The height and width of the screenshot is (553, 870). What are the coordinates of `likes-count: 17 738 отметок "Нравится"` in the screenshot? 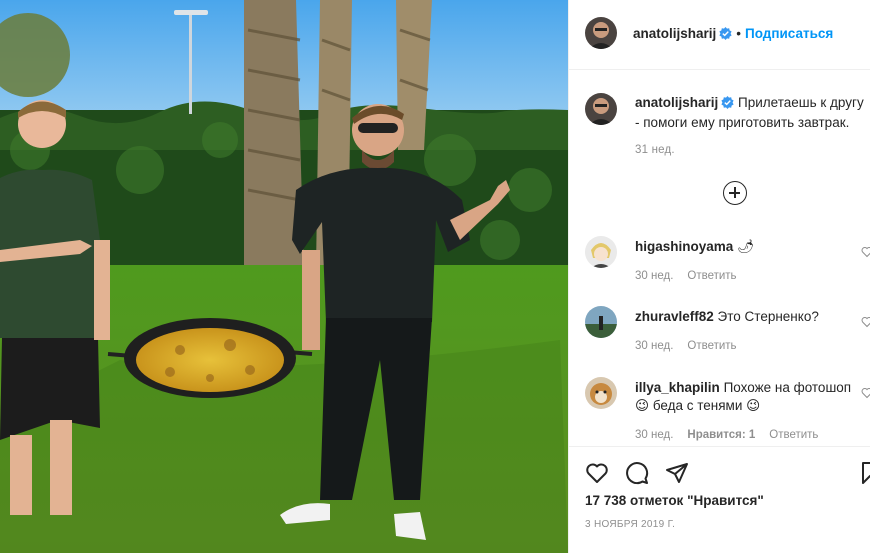 It's located at (674, 500).